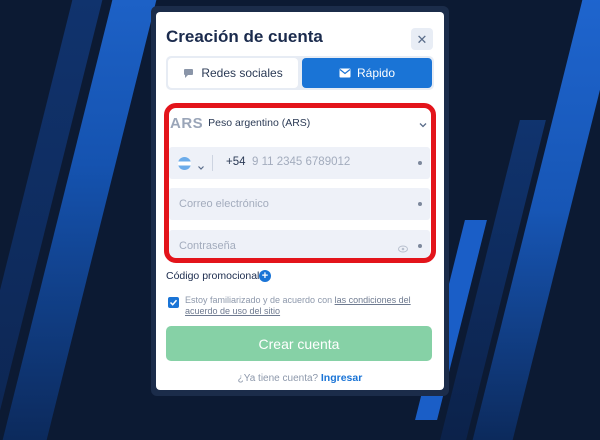 The width and height of the screenshot is (600, 440). I want to click on phone-prefix: +54, so click(236, 162).